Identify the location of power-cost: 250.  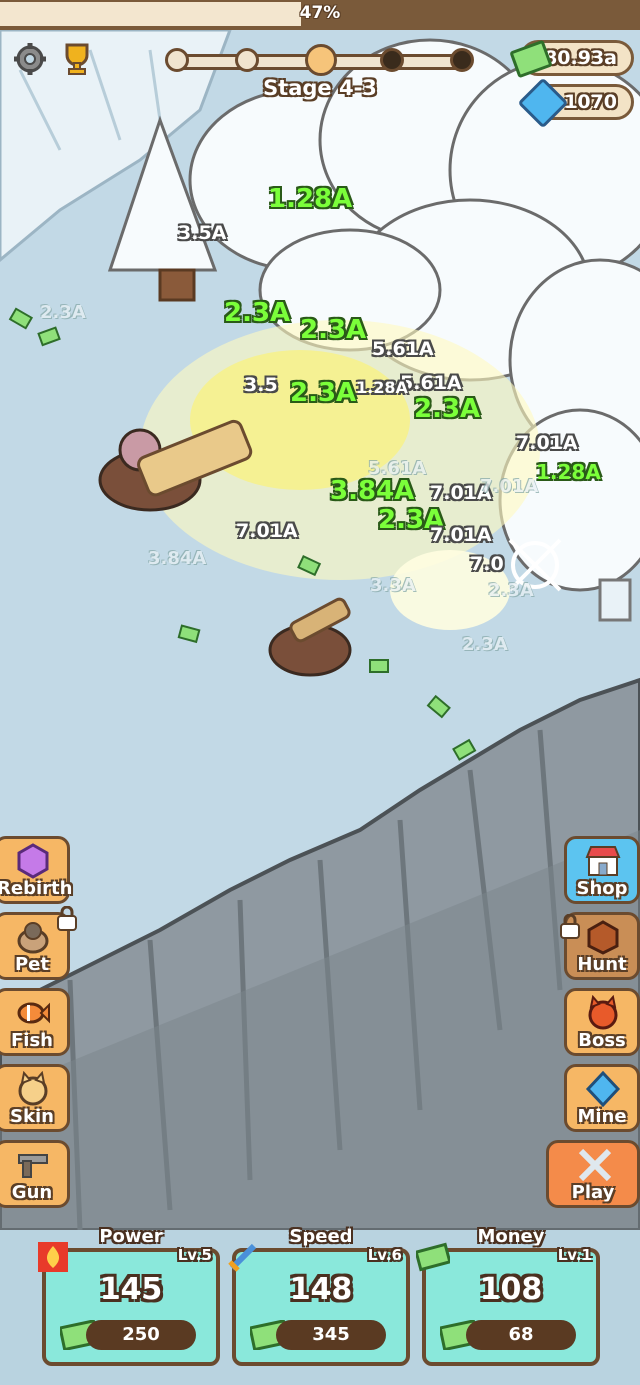
(141, 1335).